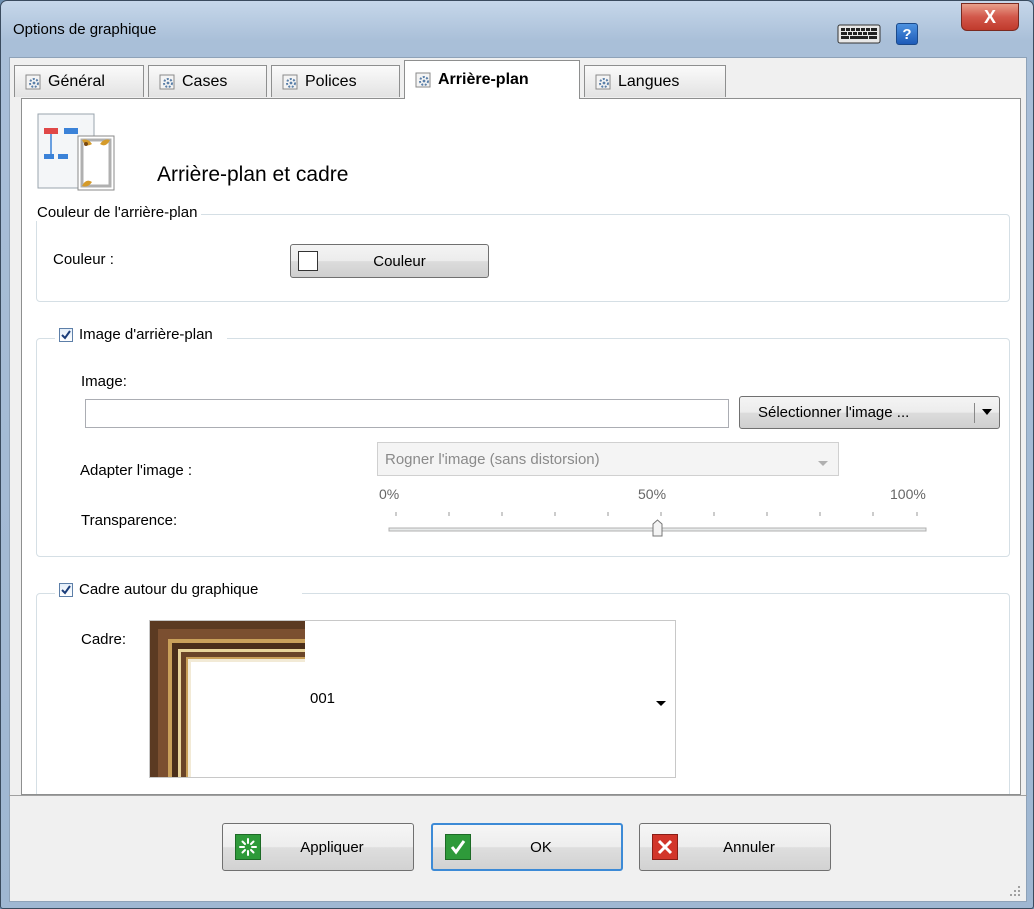 The height and width of the screenshot is (909, 1034). I want to click on resize-grip-icon, so click(1015, 890).